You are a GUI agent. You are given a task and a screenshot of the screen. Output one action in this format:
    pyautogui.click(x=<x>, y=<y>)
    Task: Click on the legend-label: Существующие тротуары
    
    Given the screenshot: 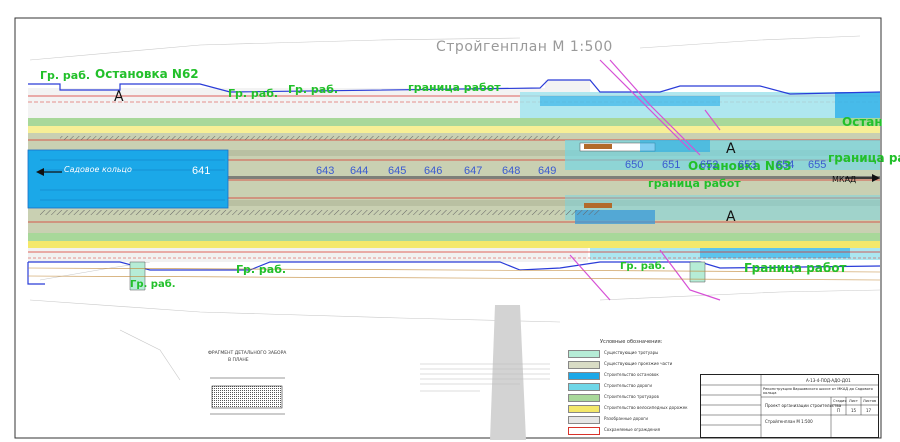 What is the action you would take?
    pyautogui.click(x=631, y=352)
    